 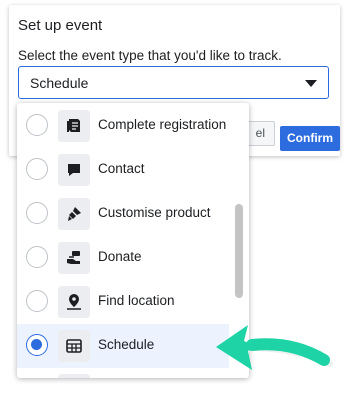 What do you see at coordinates (74, 258) in the screenshot?
I see `donate-hand-icon` at bounding box center [74, 258].